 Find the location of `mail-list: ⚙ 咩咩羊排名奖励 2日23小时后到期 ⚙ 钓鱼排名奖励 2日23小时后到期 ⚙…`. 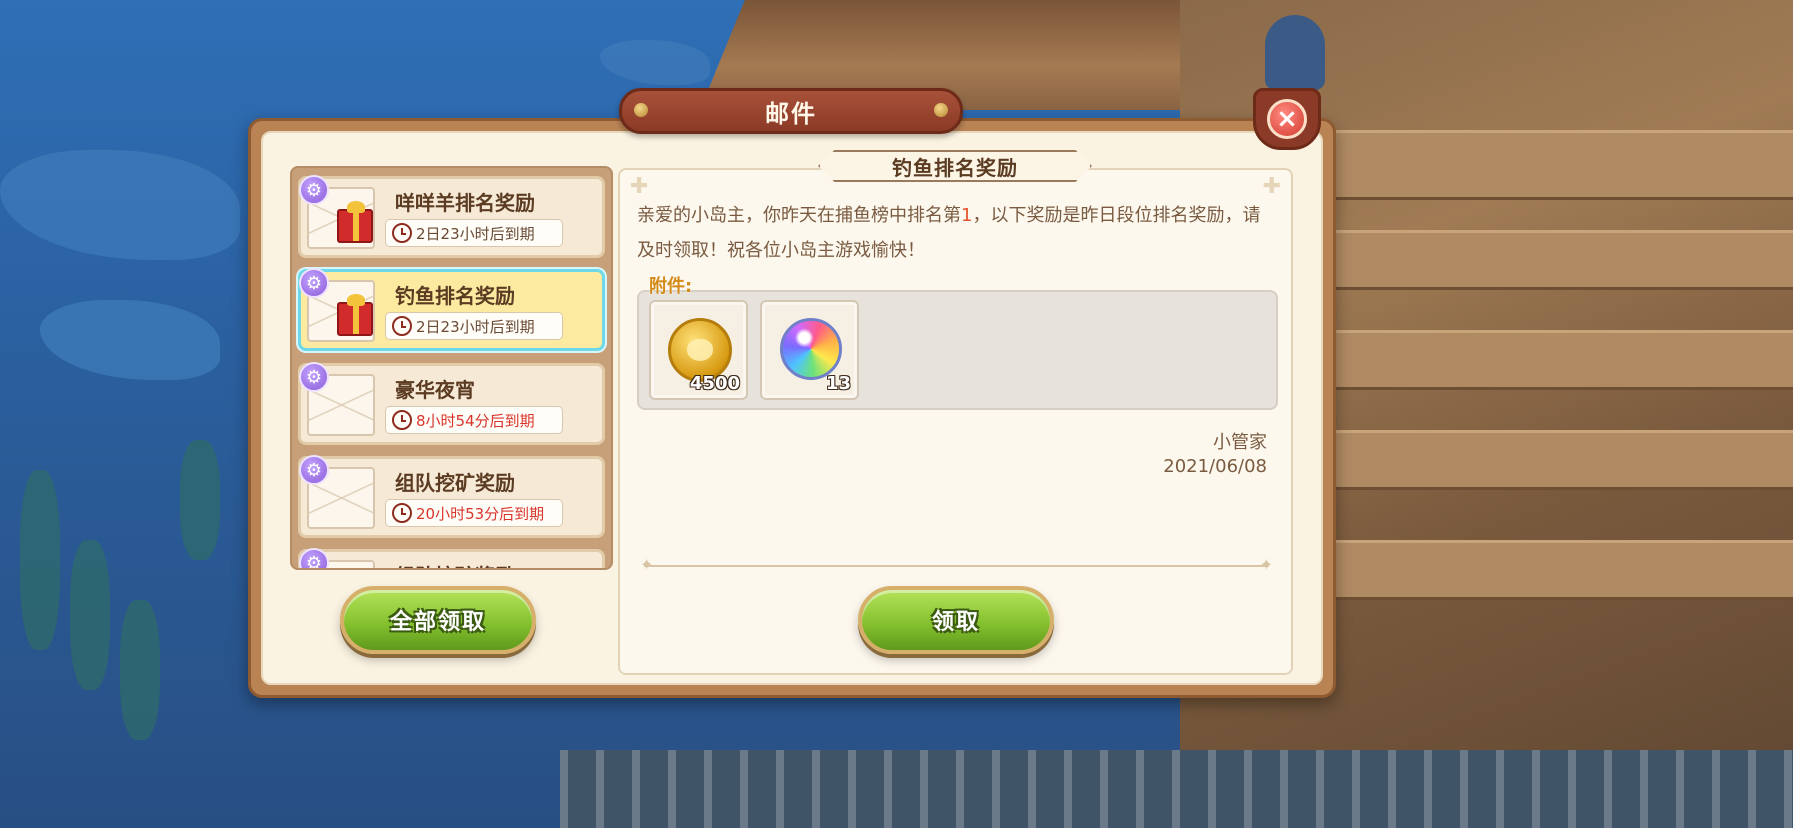

mail-list: ⚙ 咩咩羊排名奖励 2日23小时后到期 ⚙ 钓鱼排名奖励 2日23小时后到期 ⚙… is located at coordinates (451, 368).